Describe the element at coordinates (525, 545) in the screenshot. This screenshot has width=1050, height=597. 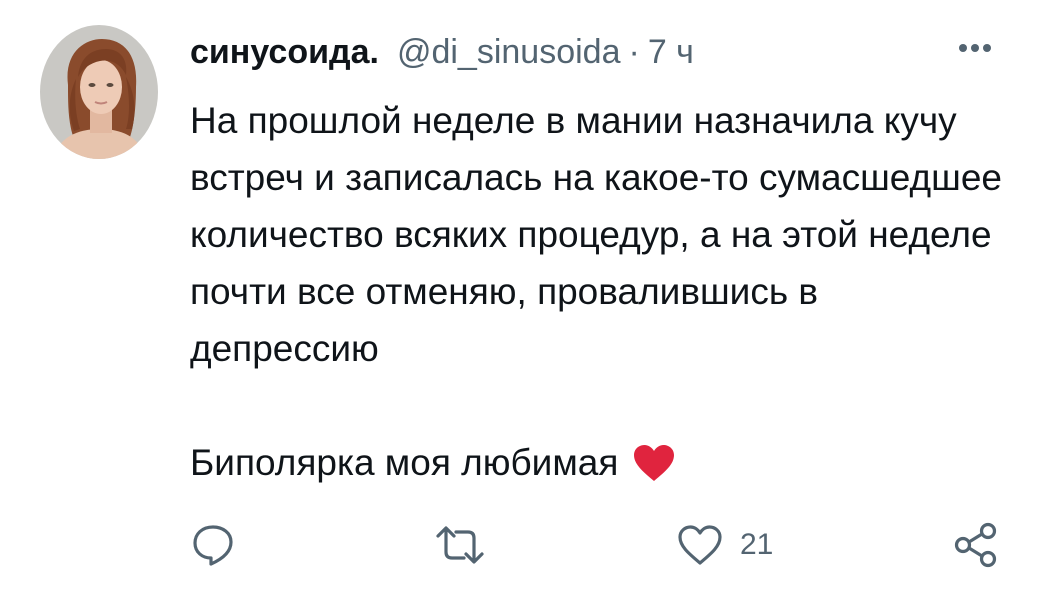
I see `tweet-actions-bar: 21` at that location.